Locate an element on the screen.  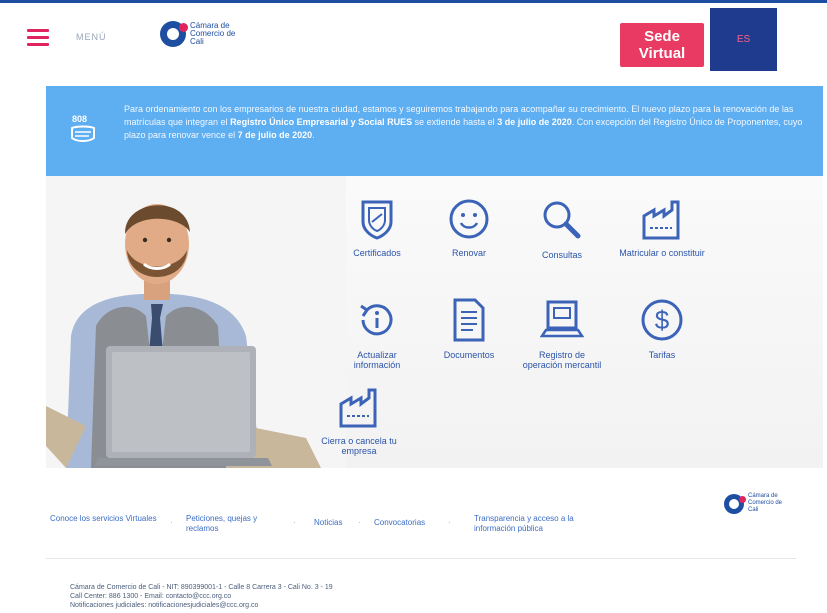
tile-label: Tarifas is located at coordinates (662, 355).